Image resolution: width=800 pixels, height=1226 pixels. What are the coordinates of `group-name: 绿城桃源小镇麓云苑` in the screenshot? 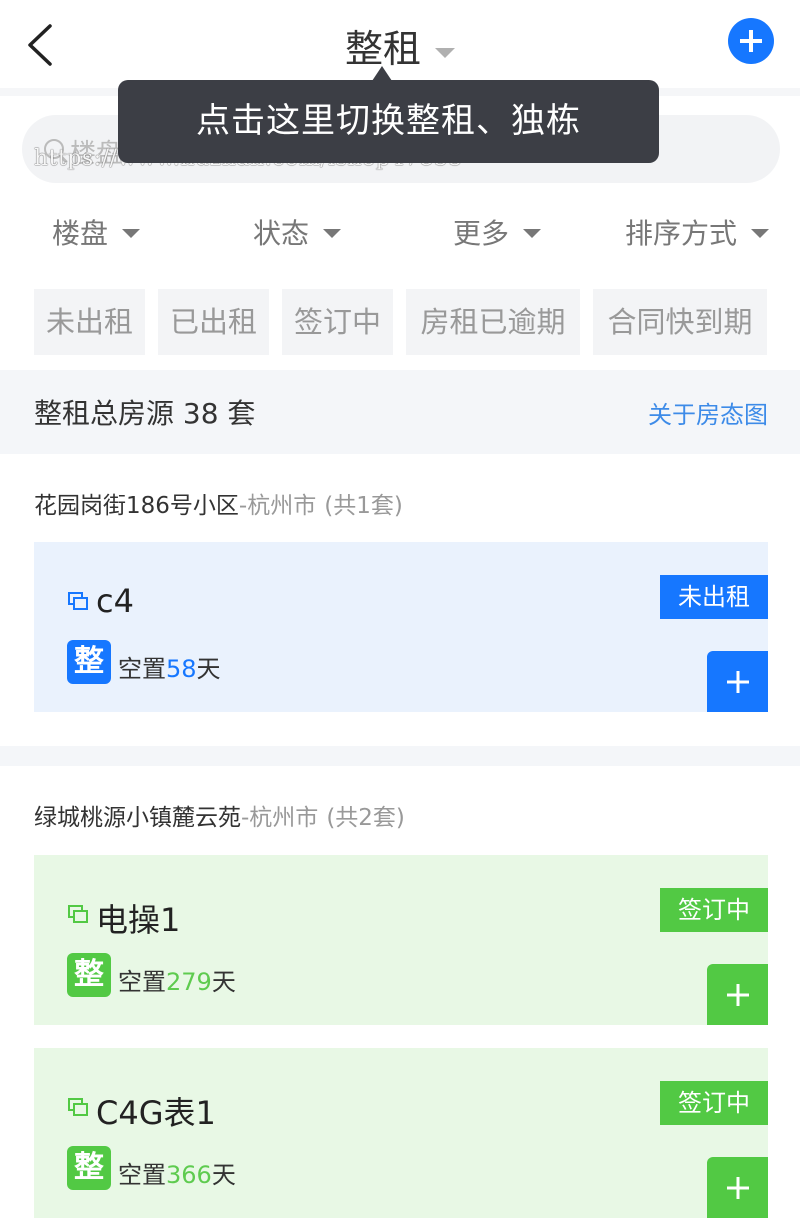 It's located at (137, 818).